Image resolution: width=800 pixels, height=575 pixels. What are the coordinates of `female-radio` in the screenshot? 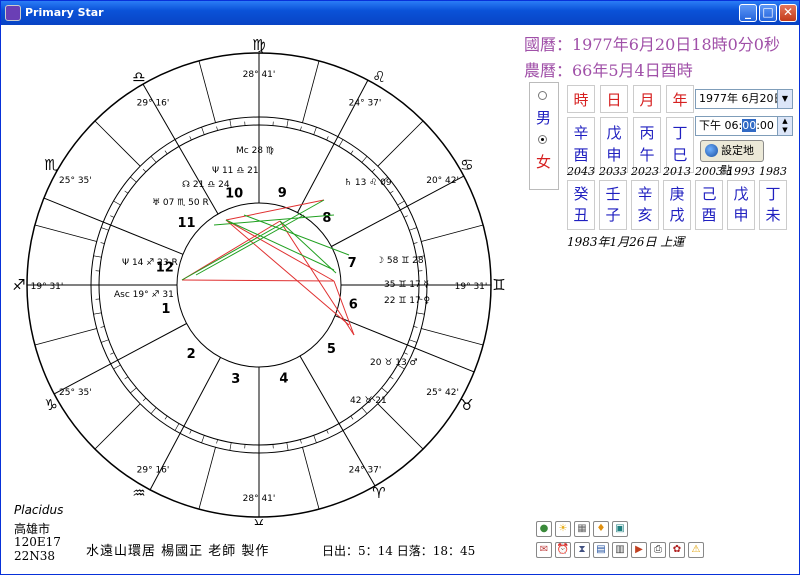 It's located at (542, 139).